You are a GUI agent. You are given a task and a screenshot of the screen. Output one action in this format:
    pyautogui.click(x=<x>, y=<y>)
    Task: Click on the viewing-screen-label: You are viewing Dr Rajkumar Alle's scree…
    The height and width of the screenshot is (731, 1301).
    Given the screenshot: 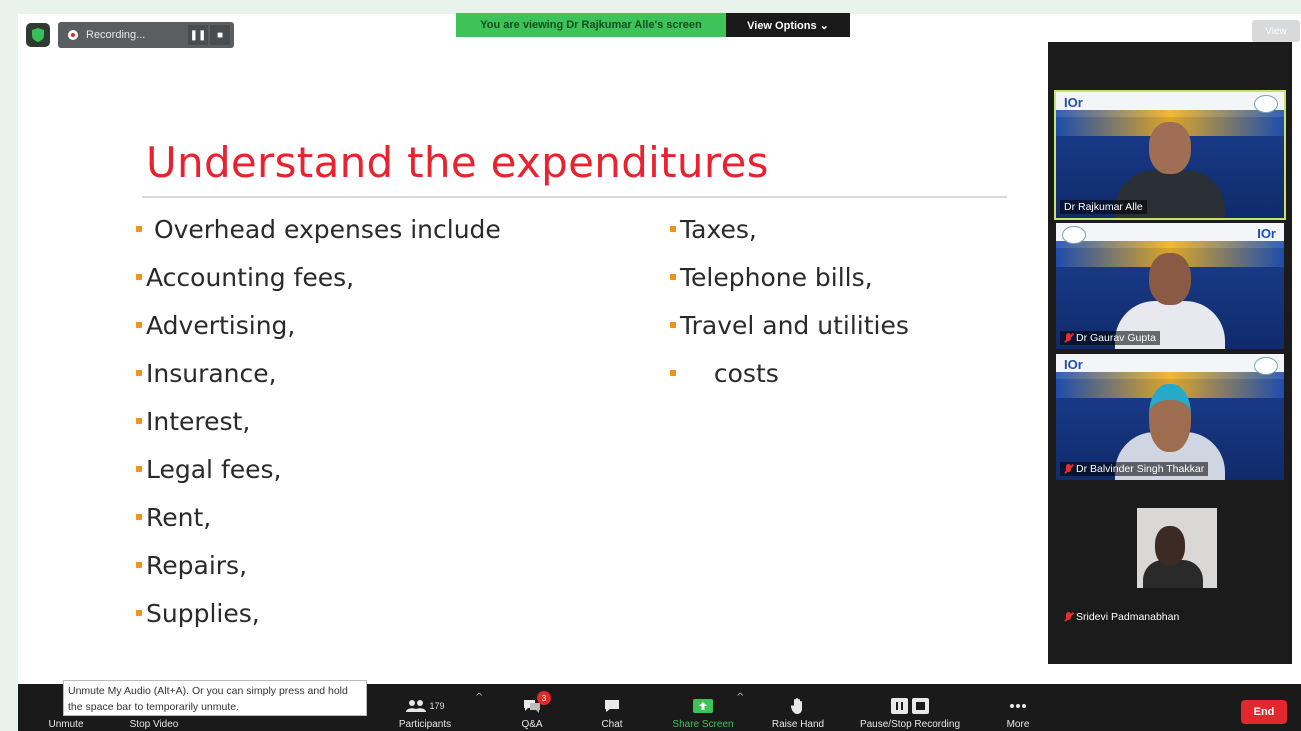 What is the action you would take?
    pyautogui.click(x=591, y=25)
    